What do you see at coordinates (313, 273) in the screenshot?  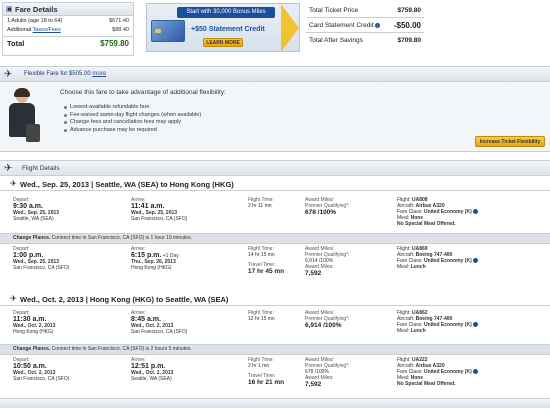 I see `award-miles-value: 7,592` at bounding box center [313, 273].